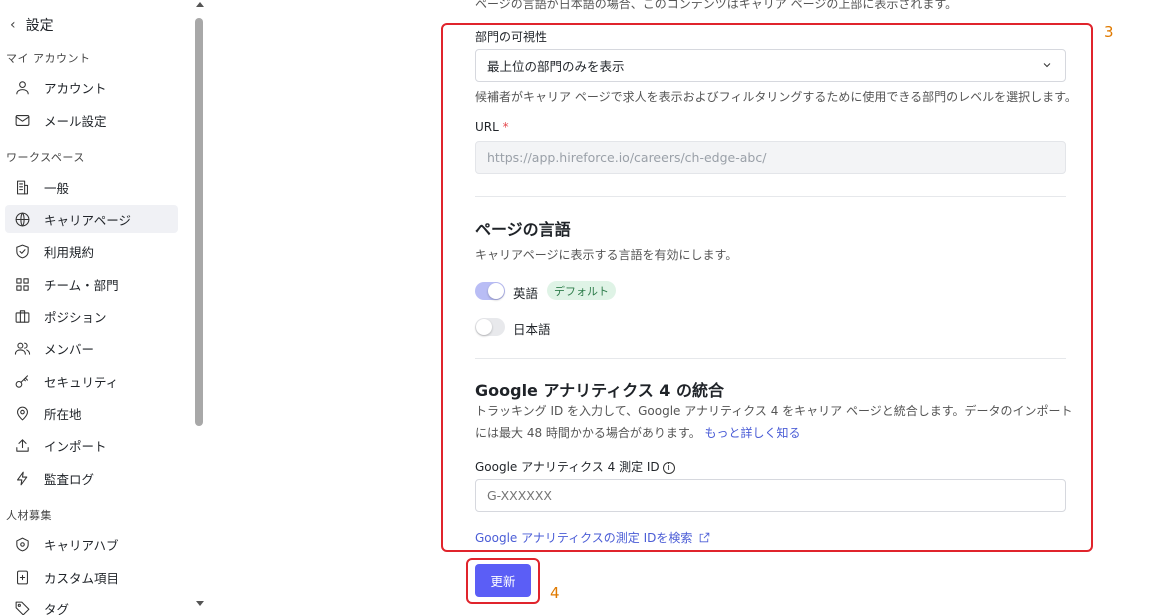 The width and height of the screenshot is (1173, 615). Describe the element at coordinates (13, 25) in the screenshot. I see `chevron-left-icon: ‹` at that location.